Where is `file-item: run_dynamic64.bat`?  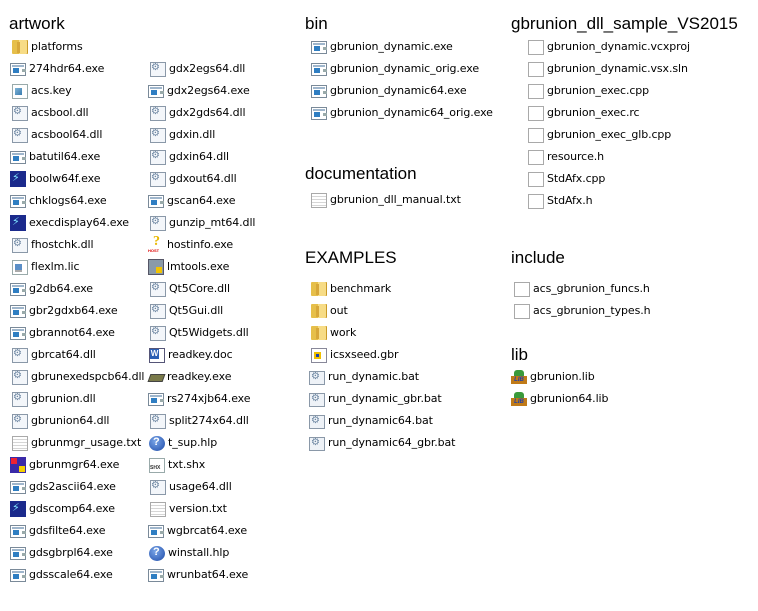 file-item: run_dynamic64.bat is located at coordinates (371, 421).